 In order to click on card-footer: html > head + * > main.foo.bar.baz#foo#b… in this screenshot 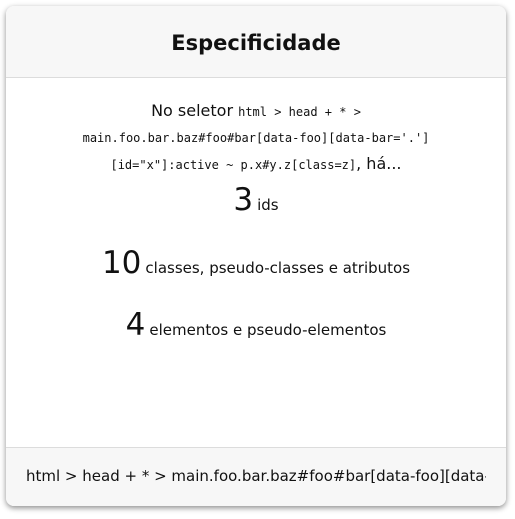, I will do `click(256, 476)`.